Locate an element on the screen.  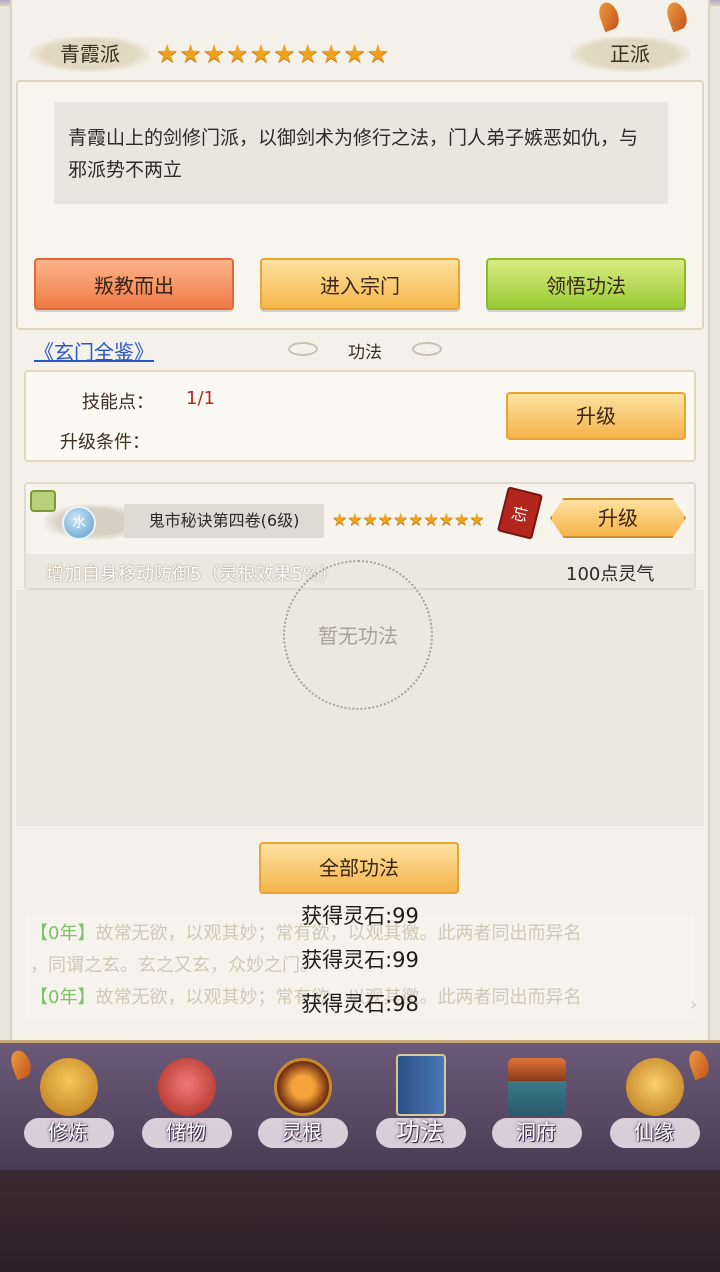
nav-storage: 储物 is located at coordinates (186, 1107).